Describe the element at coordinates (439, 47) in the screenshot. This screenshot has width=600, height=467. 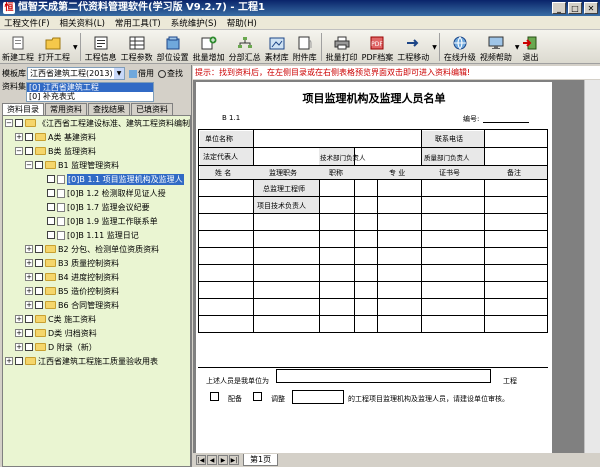
I see `toolbar-separator` at that location.